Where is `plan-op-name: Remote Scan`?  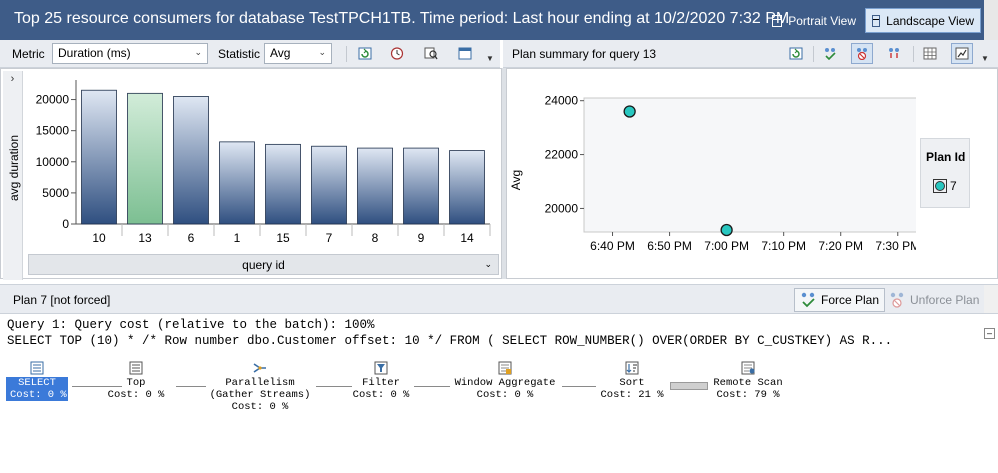
plan-op-name: Remote Scan is located at coordinates (748, 383).